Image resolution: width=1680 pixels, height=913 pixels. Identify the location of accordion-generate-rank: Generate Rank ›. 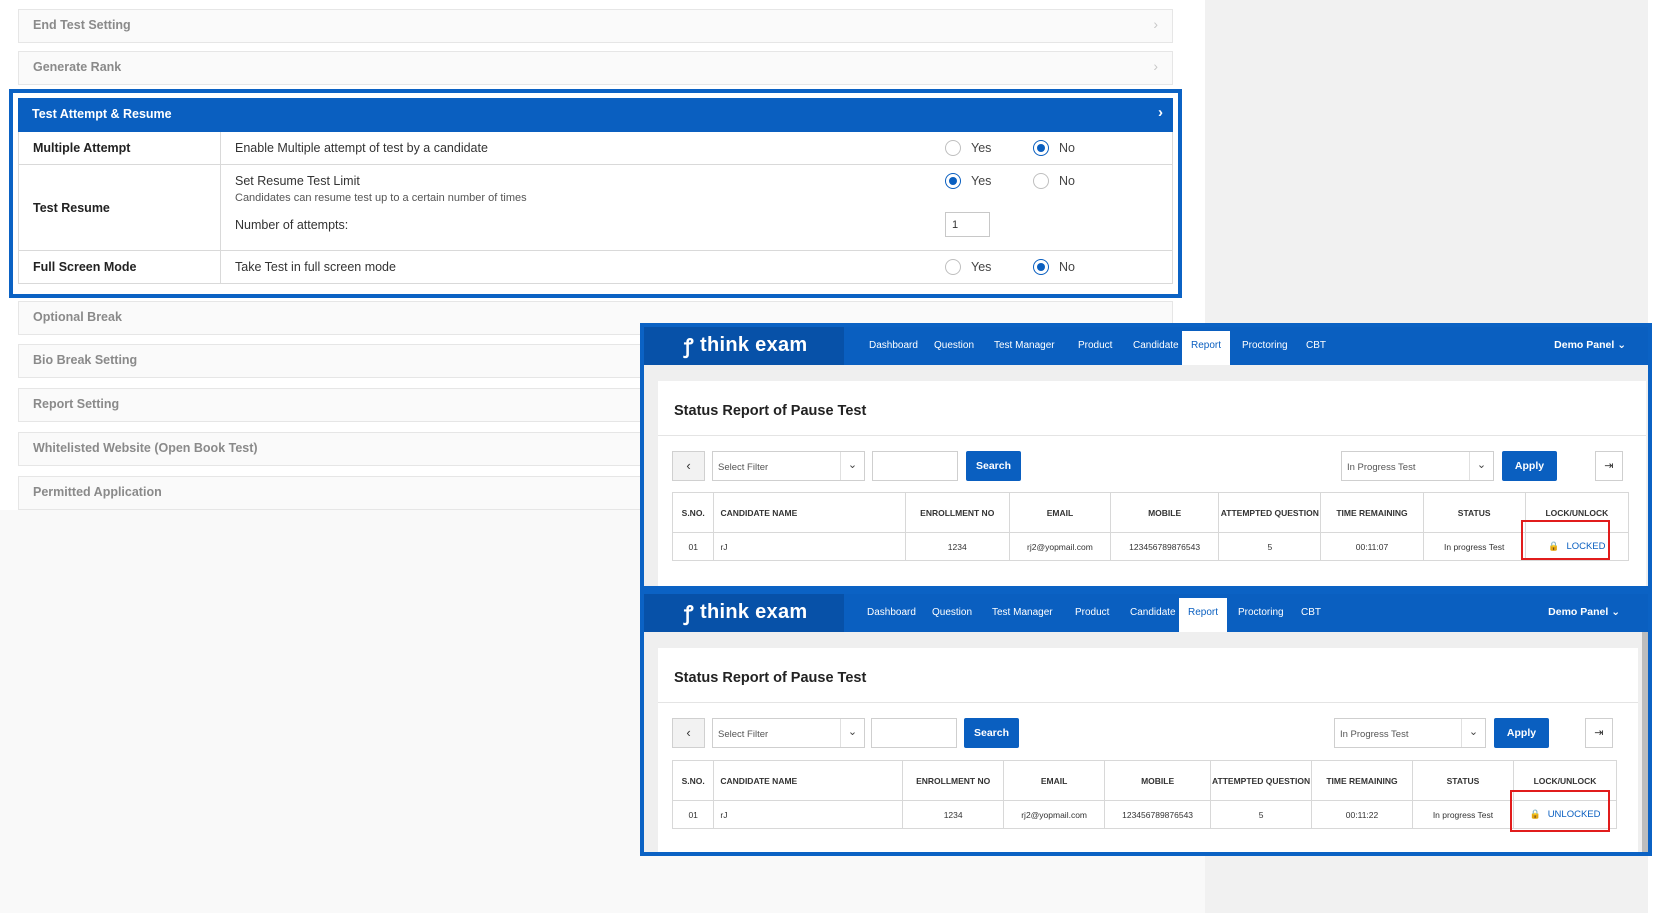
(595, 68).